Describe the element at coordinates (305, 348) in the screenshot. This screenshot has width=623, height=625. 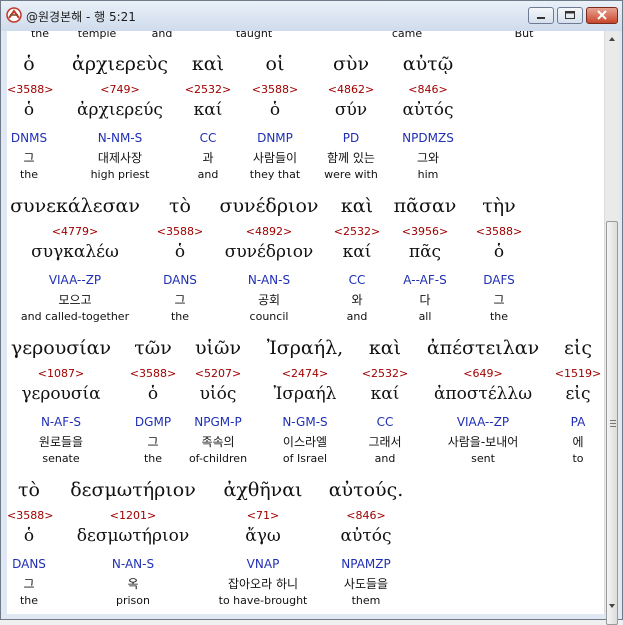
I see `greek-word: Ἰσραήλ,` at that location.